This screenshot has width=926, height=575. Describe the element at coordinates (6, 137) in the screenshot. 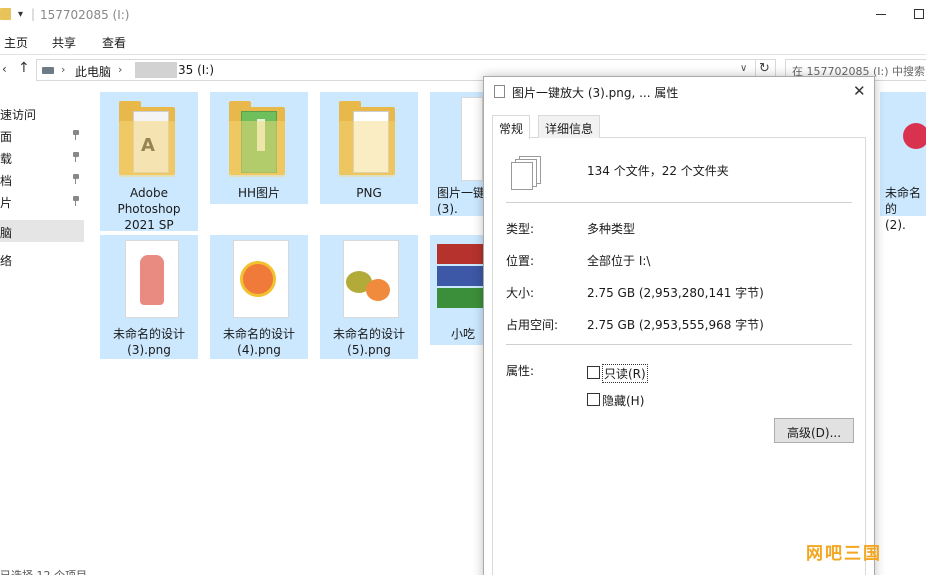

I see `sidebar-item-label: 面` at that location.